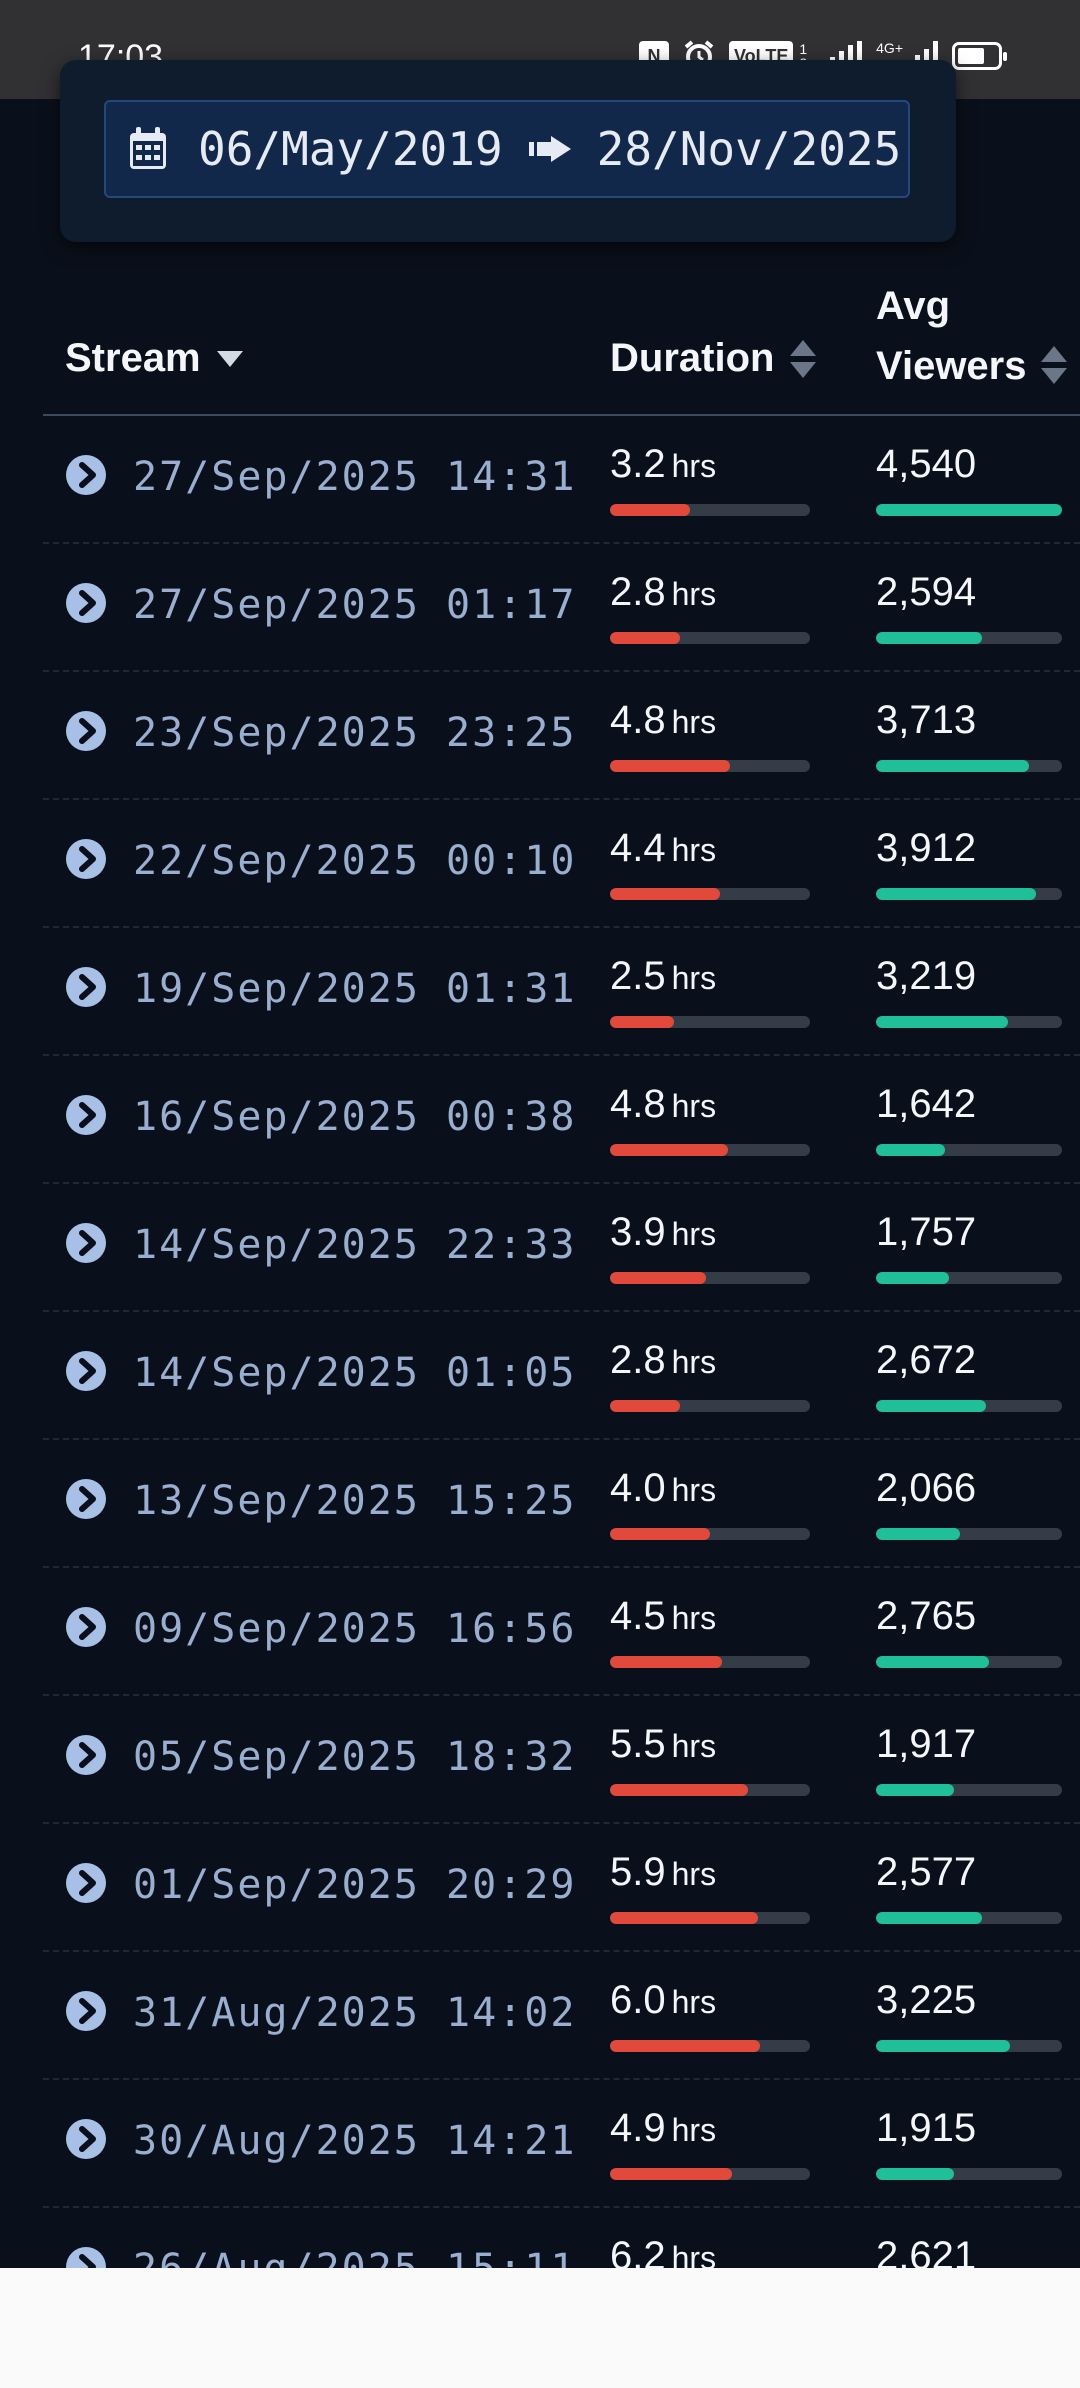 The height and width of the screenshot is (2388, 1080). What do you see at coordinates (354, 861) in the screenshot?
I see `stream-datetime: 22/Sep/2025 00:10` at bounding box center [354, 861].